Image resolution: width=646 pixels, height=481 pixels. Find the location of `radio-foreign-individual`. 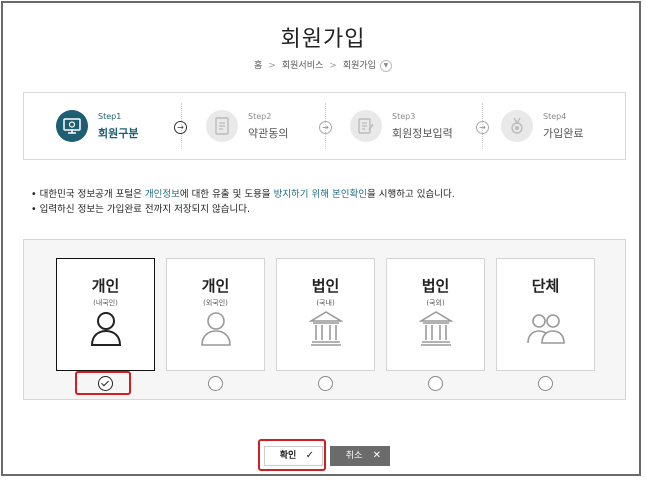

radio-foreign-individual is located at coordinates (215, 383).